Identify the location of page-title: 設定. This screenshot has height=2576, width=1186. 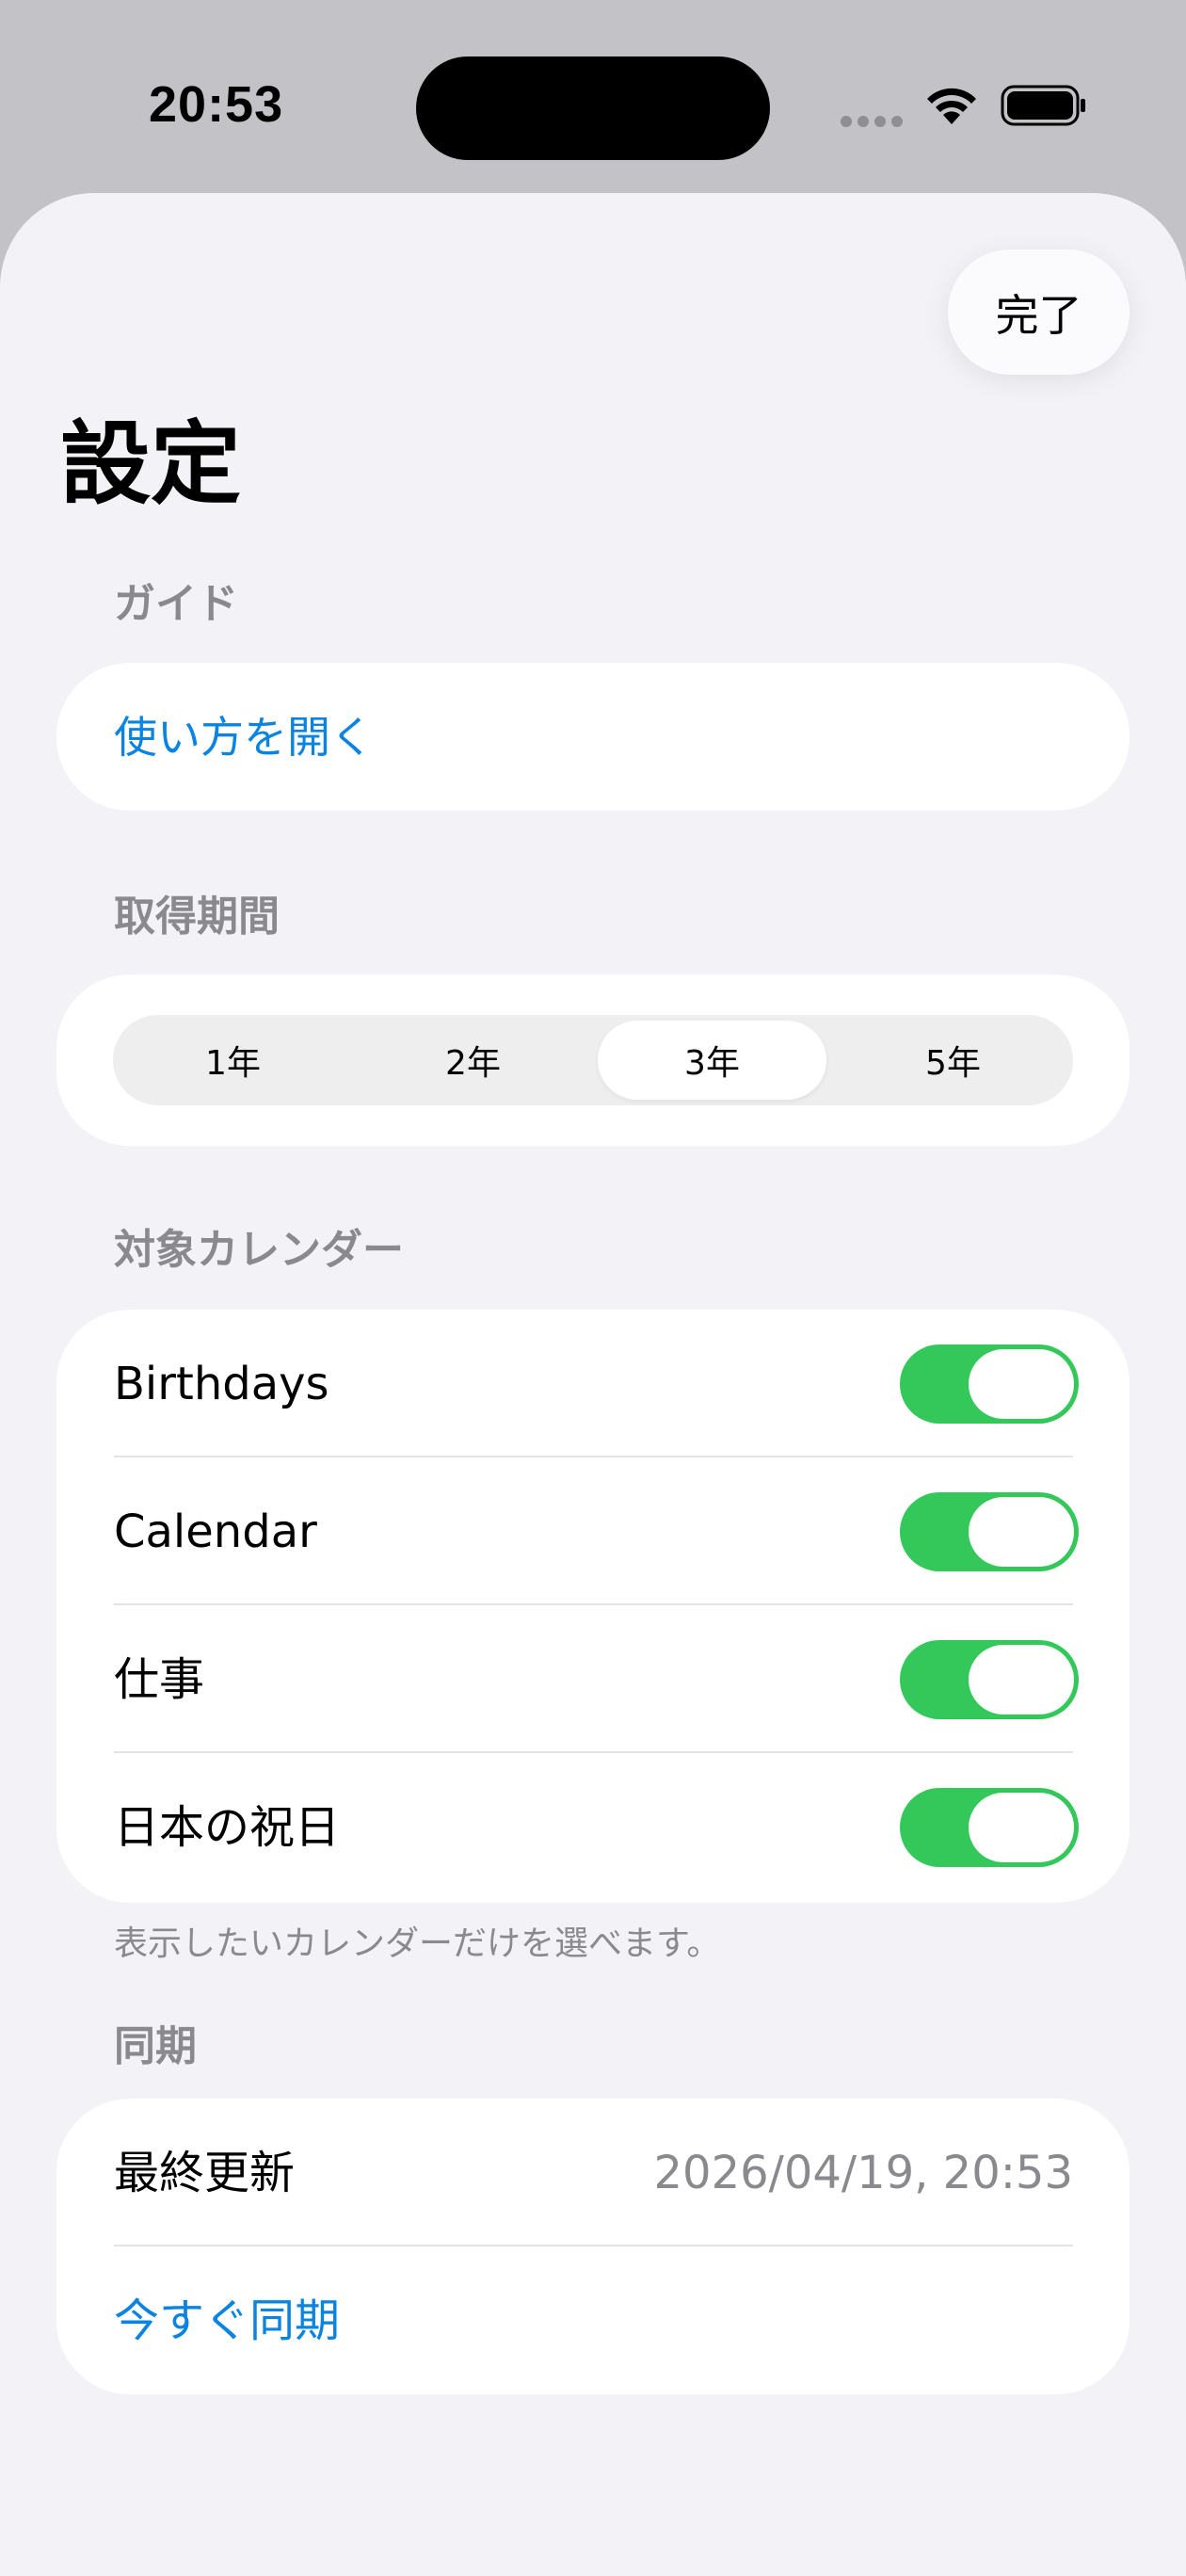
(150, 464).